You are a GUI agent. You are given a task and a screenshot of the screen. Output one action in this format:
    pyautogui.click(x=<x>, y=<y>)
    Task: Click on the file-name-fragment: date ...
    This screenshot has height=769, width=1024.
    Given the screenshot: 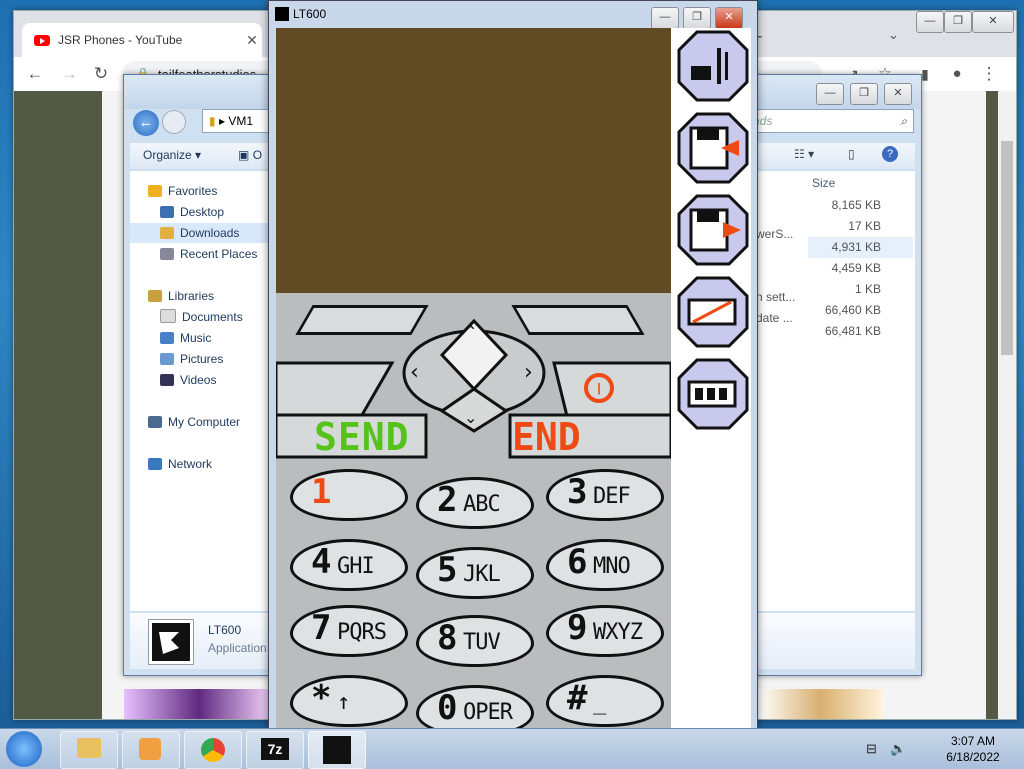 What is the action you would take?
    pyautogui.click(x=774, y=318)
    